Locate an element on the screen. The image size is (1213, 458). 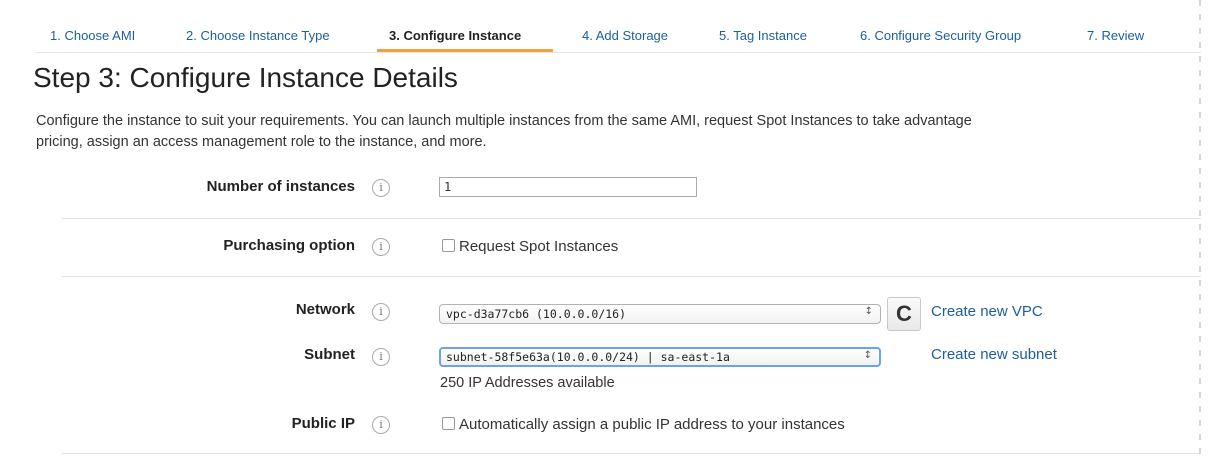
request-spot-instances-label: Request Spot Instances is located at coordinates (539, 246).